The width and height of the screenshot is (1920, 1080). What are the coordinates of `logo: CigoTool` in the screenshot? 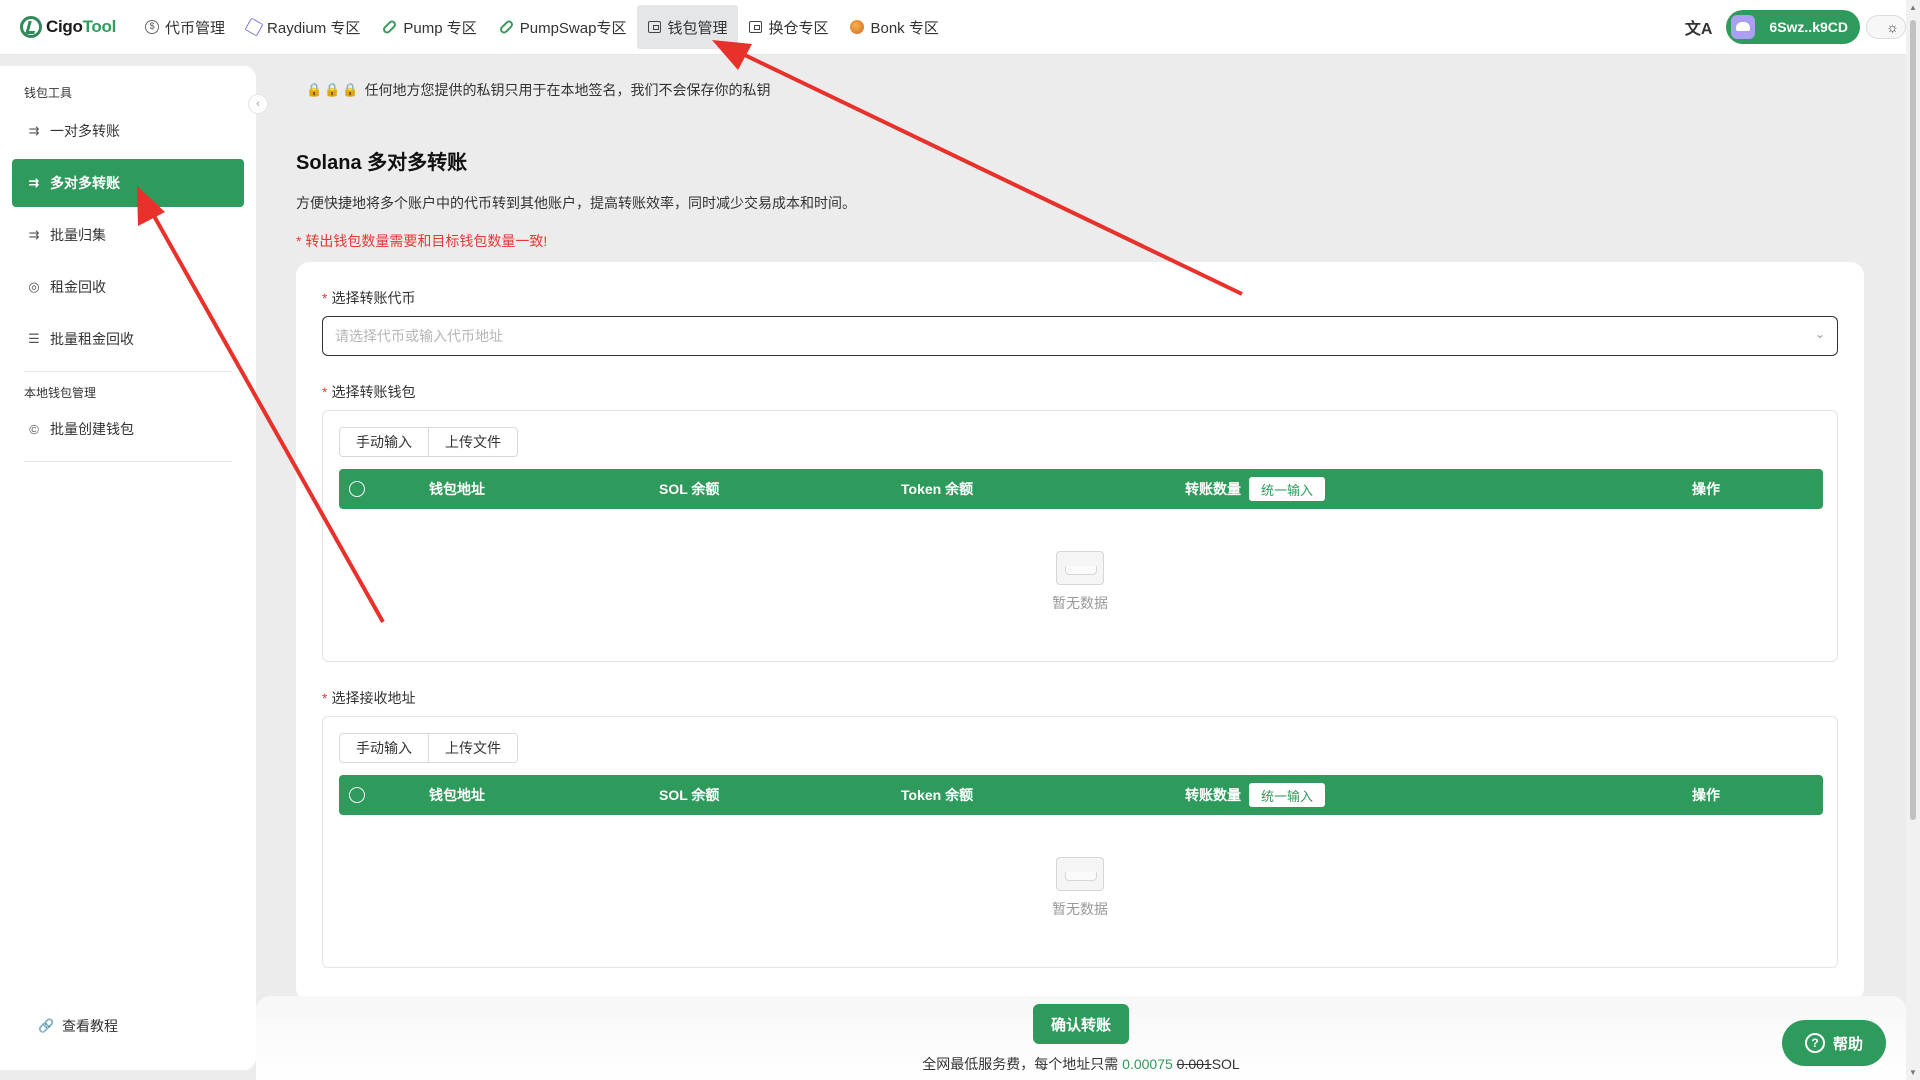 It's located at (68, 27).